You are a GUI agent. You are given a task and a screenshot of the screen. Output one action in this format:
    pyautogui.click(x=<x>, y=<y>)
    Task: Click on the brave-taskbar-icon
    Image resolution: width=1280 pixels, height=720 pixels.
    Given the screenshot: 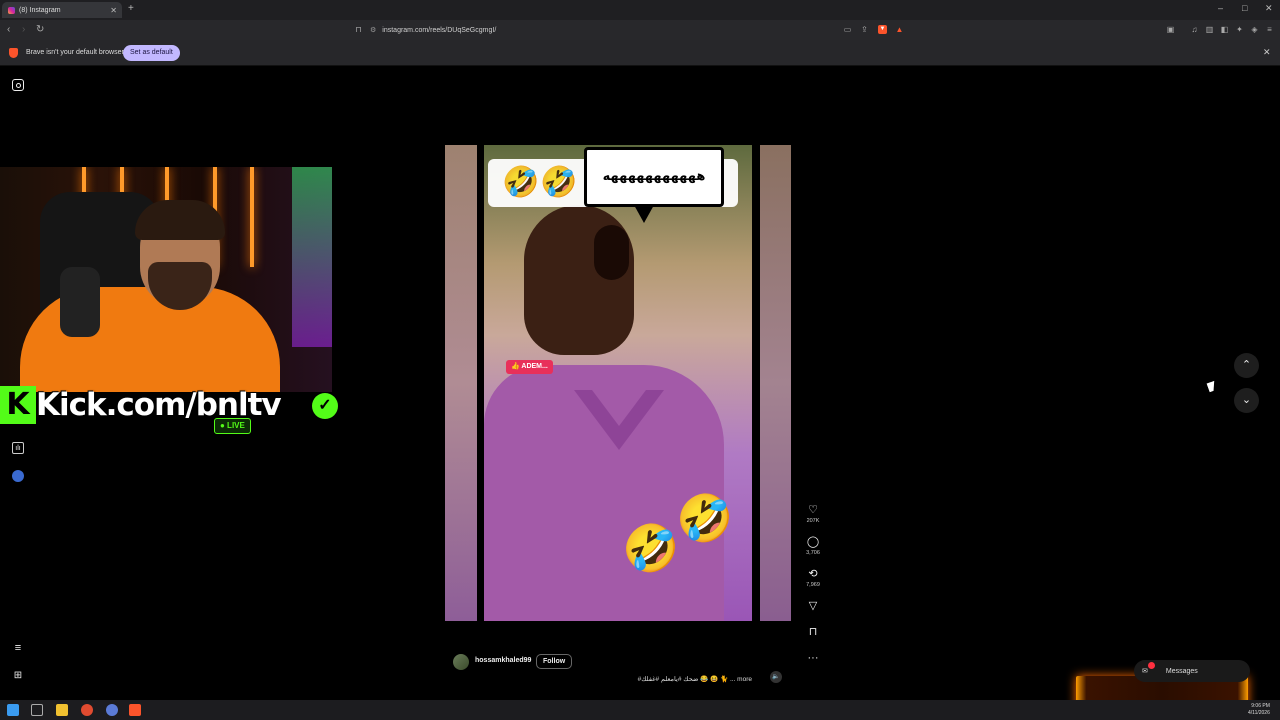 What is the action you would take?
    pyautogui.click(x=135, y=710)
    